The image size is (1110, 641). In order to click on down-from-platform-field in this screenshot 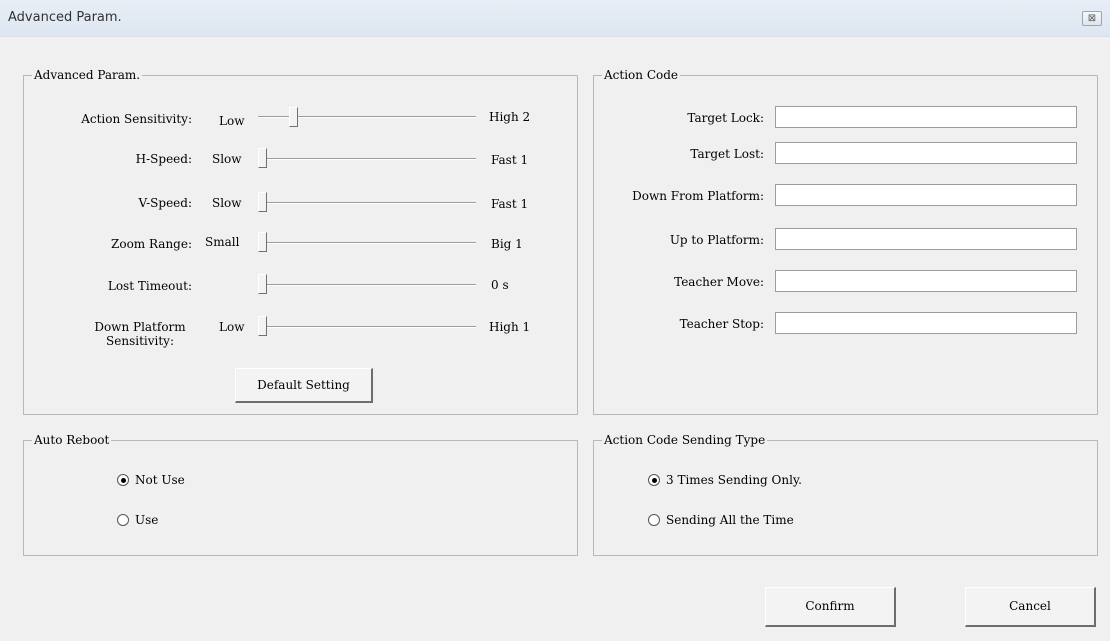, I will do `click(926, 195)`.